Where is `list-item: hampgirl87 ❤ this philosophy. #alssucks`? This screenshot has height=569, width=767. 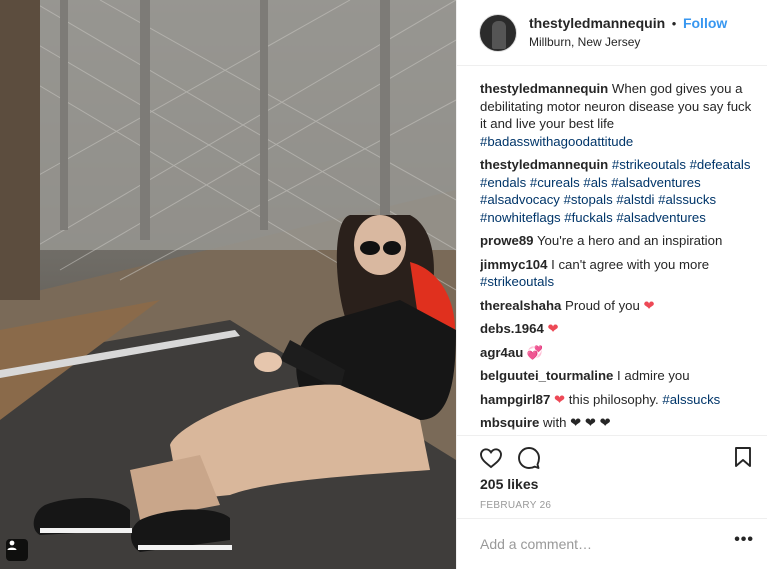
list-item: hampgirl87 ❤ this philosophy. #alssucks is located at coordinates (620, 400).